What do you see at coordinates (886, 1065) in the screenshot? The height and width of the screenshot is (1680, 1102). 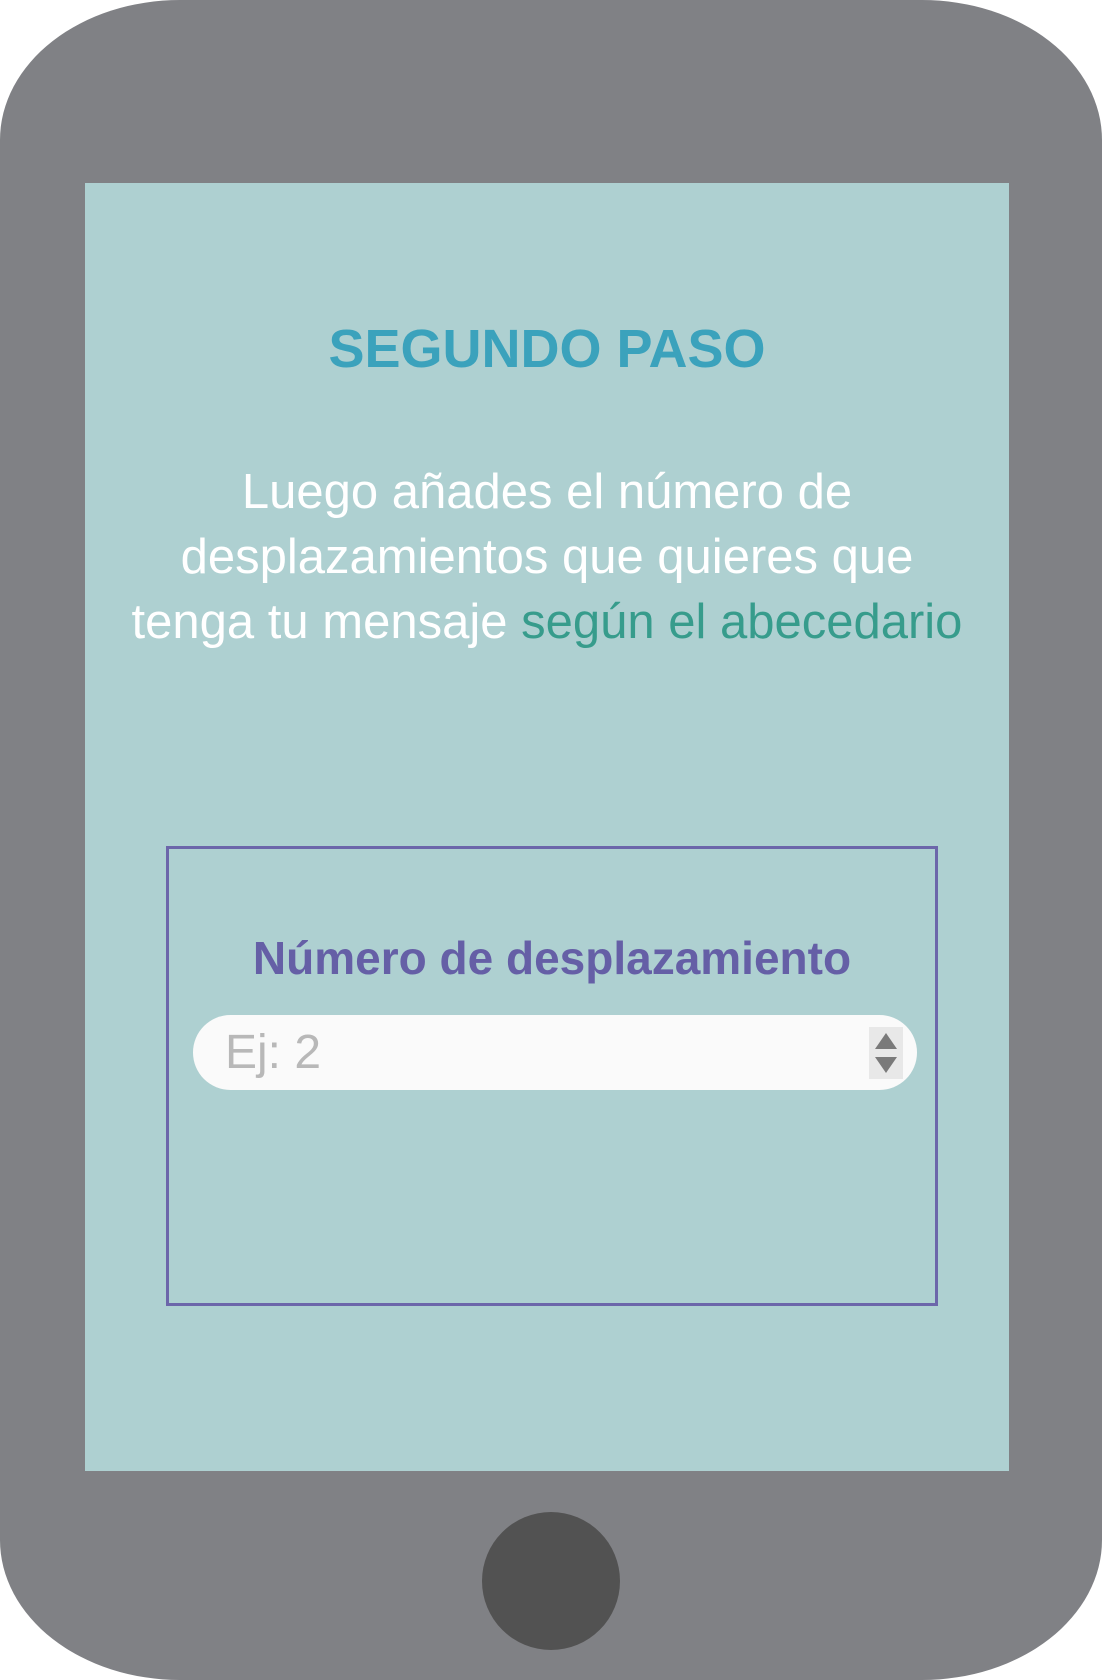 I see `stepper-down-icon` at bounding box center [886, 1065].